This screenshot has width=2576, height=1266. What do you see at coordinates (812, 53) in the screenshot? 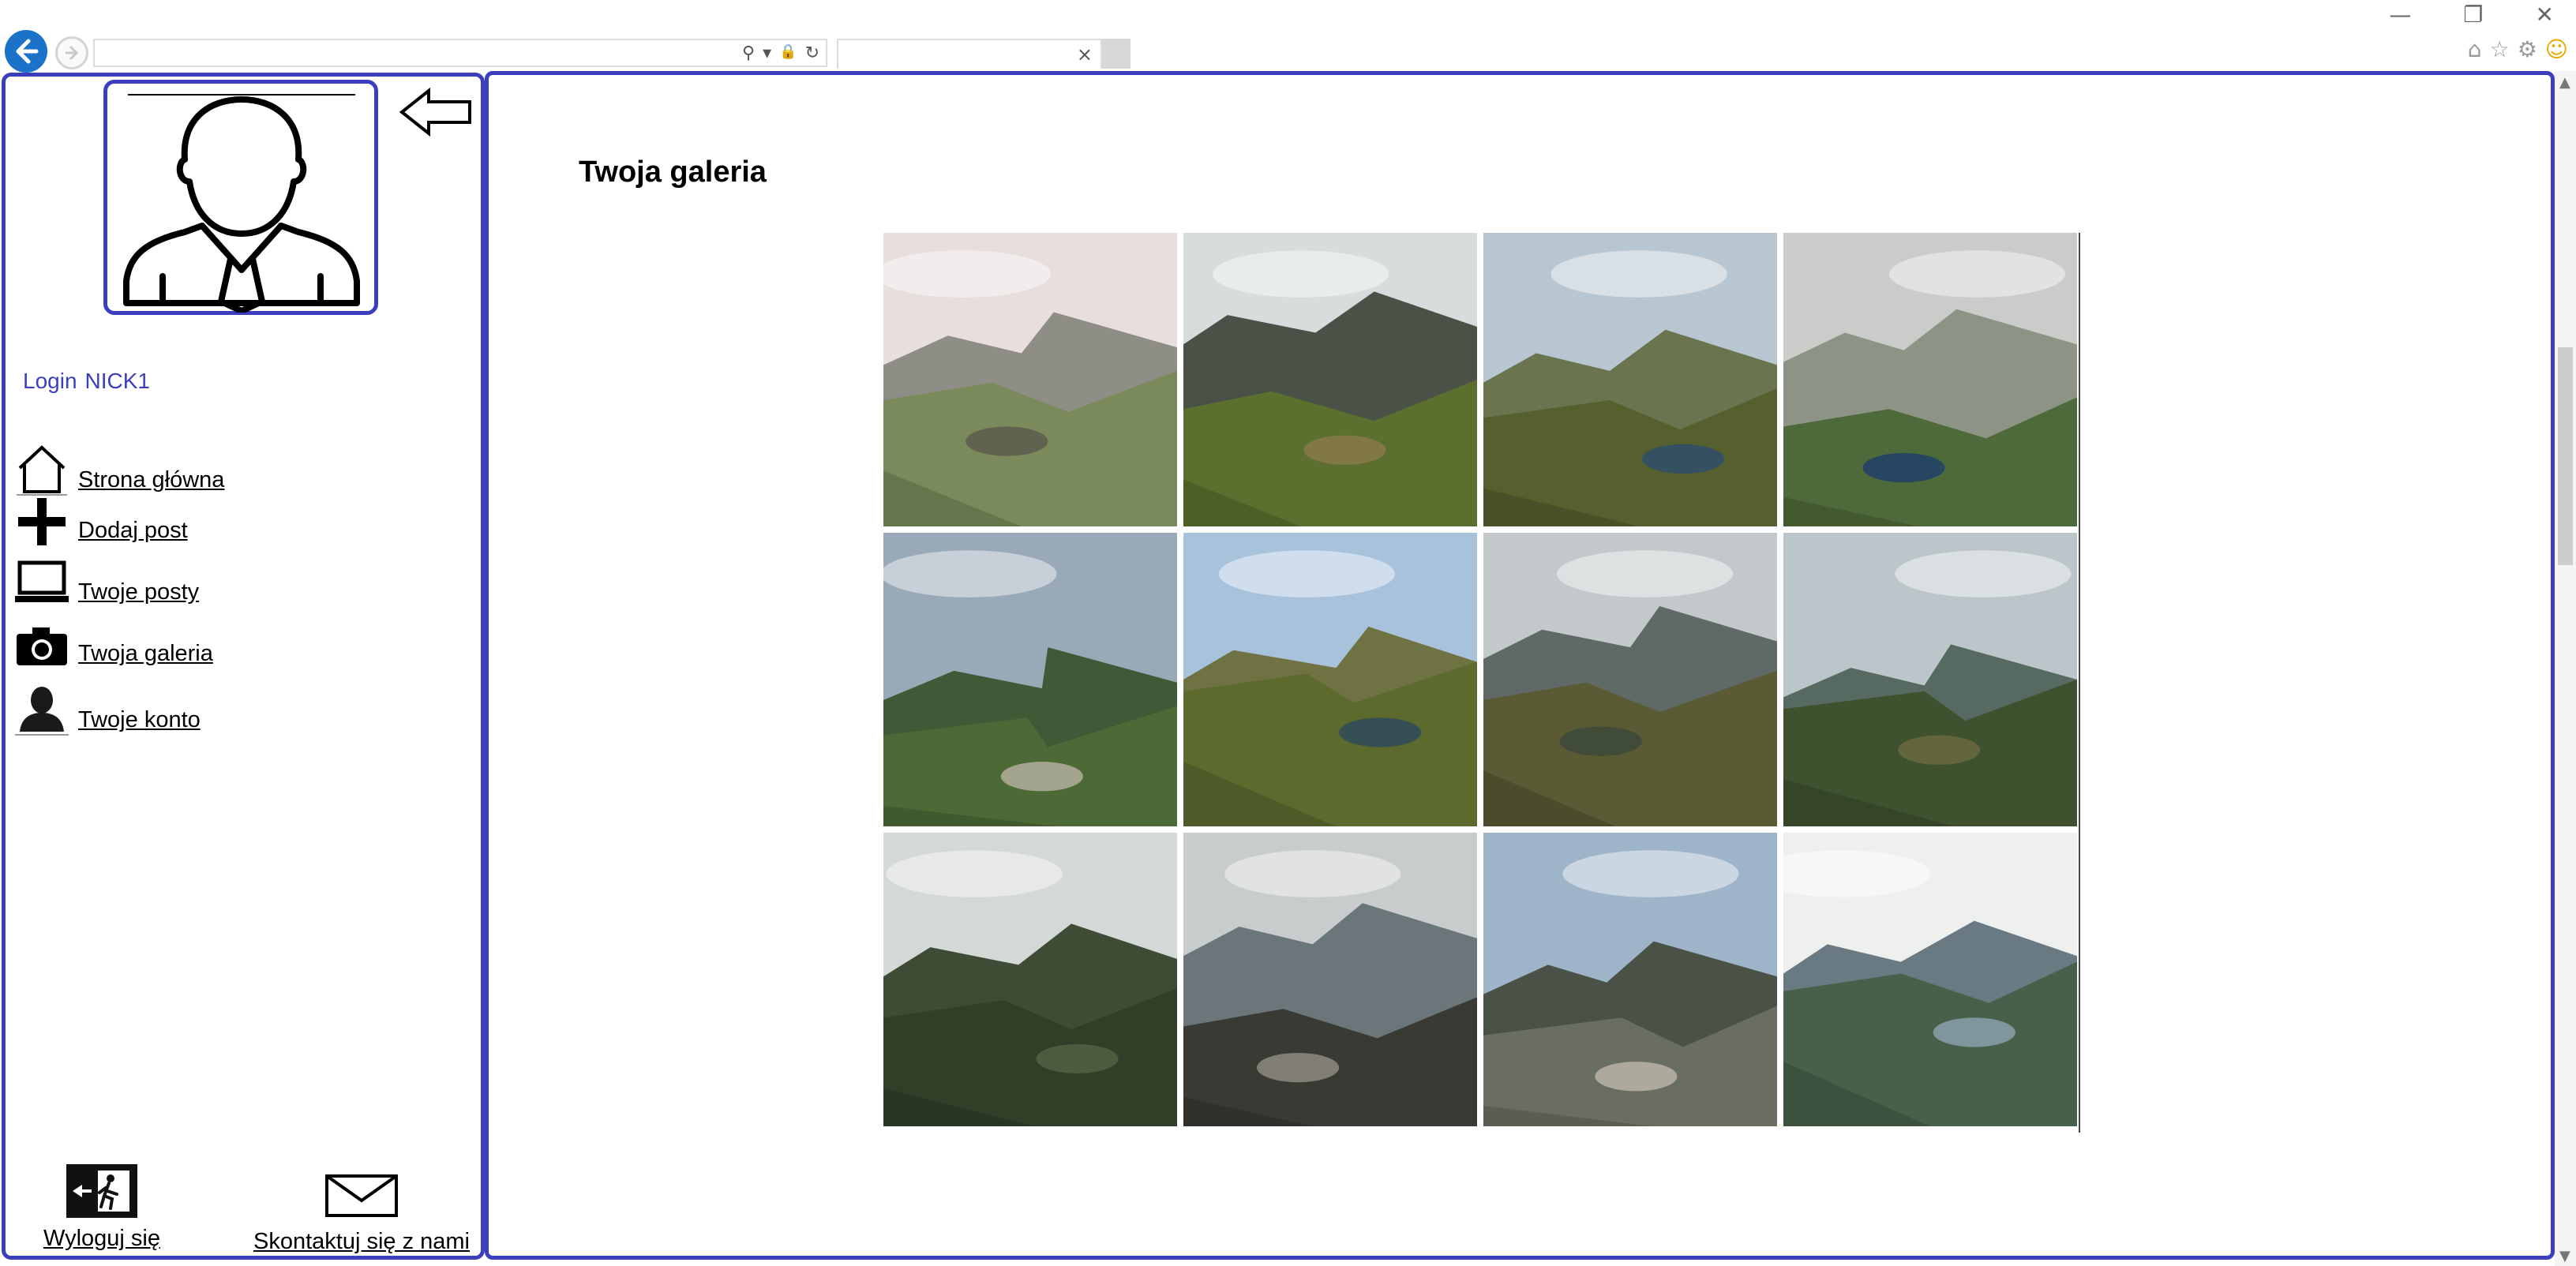
I see `refresh-icon: ↻` at bounding box center [812, 53].